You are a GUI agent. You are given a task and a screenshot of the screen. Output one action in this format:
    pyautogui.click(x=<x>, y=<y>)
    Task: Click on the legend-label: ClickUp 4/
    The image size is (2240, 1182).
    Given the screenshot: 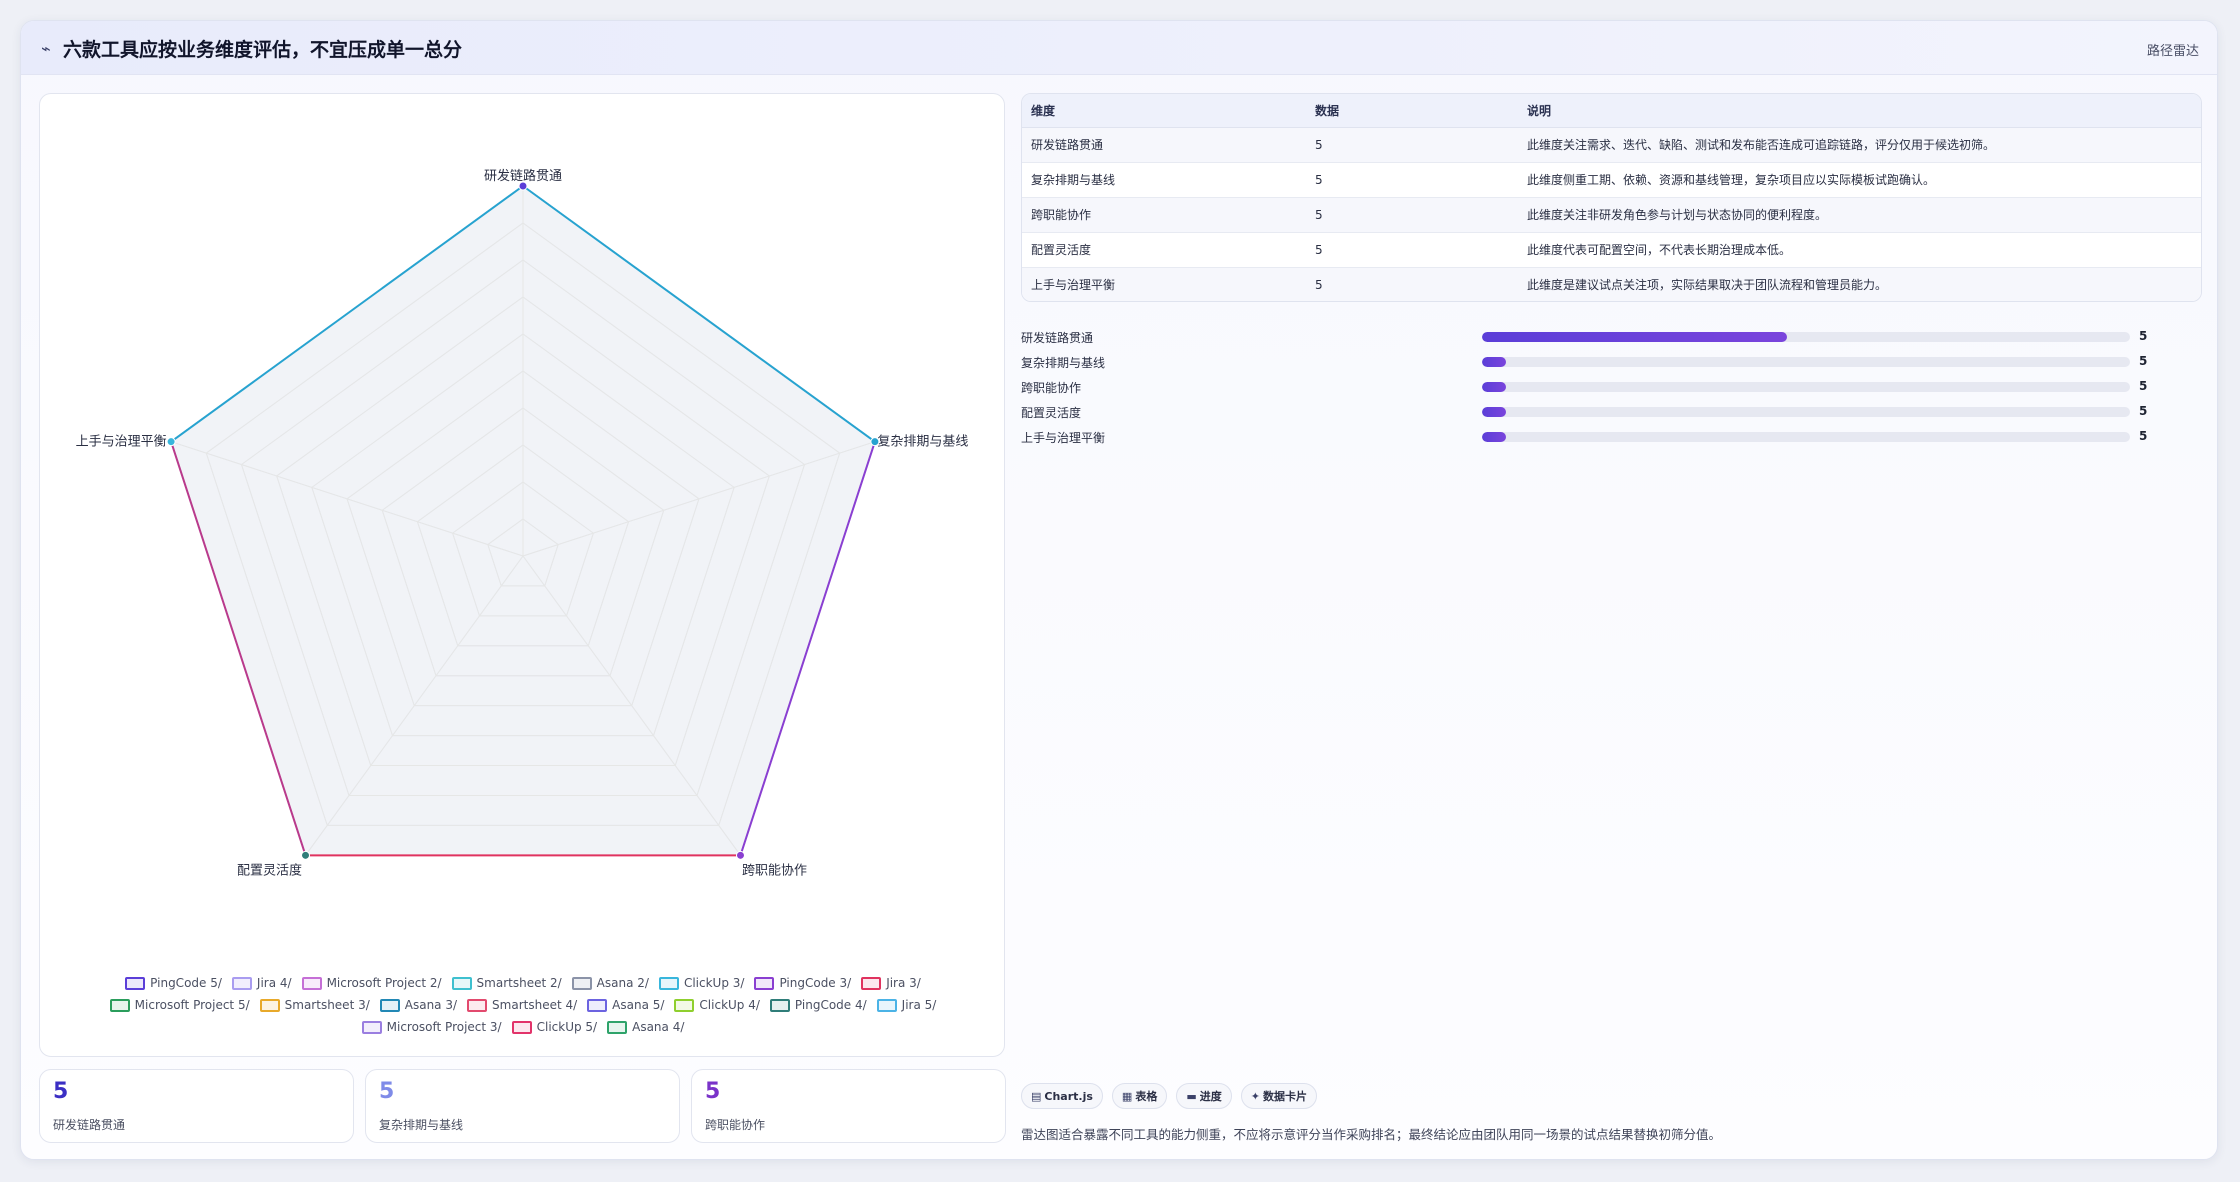 What is the action you would take?
    pyautogui.click(x=729, y=1005)
    